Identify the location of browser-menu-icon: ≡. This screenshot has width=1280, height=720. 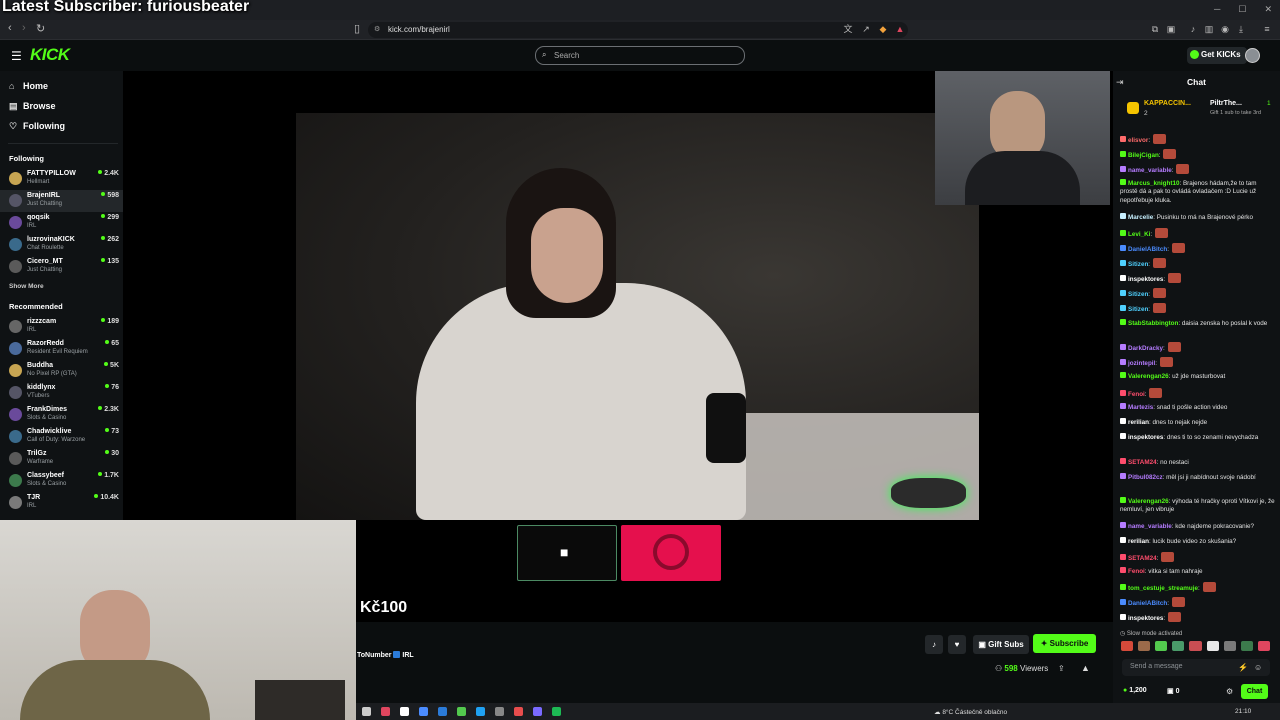
(1267, 29).